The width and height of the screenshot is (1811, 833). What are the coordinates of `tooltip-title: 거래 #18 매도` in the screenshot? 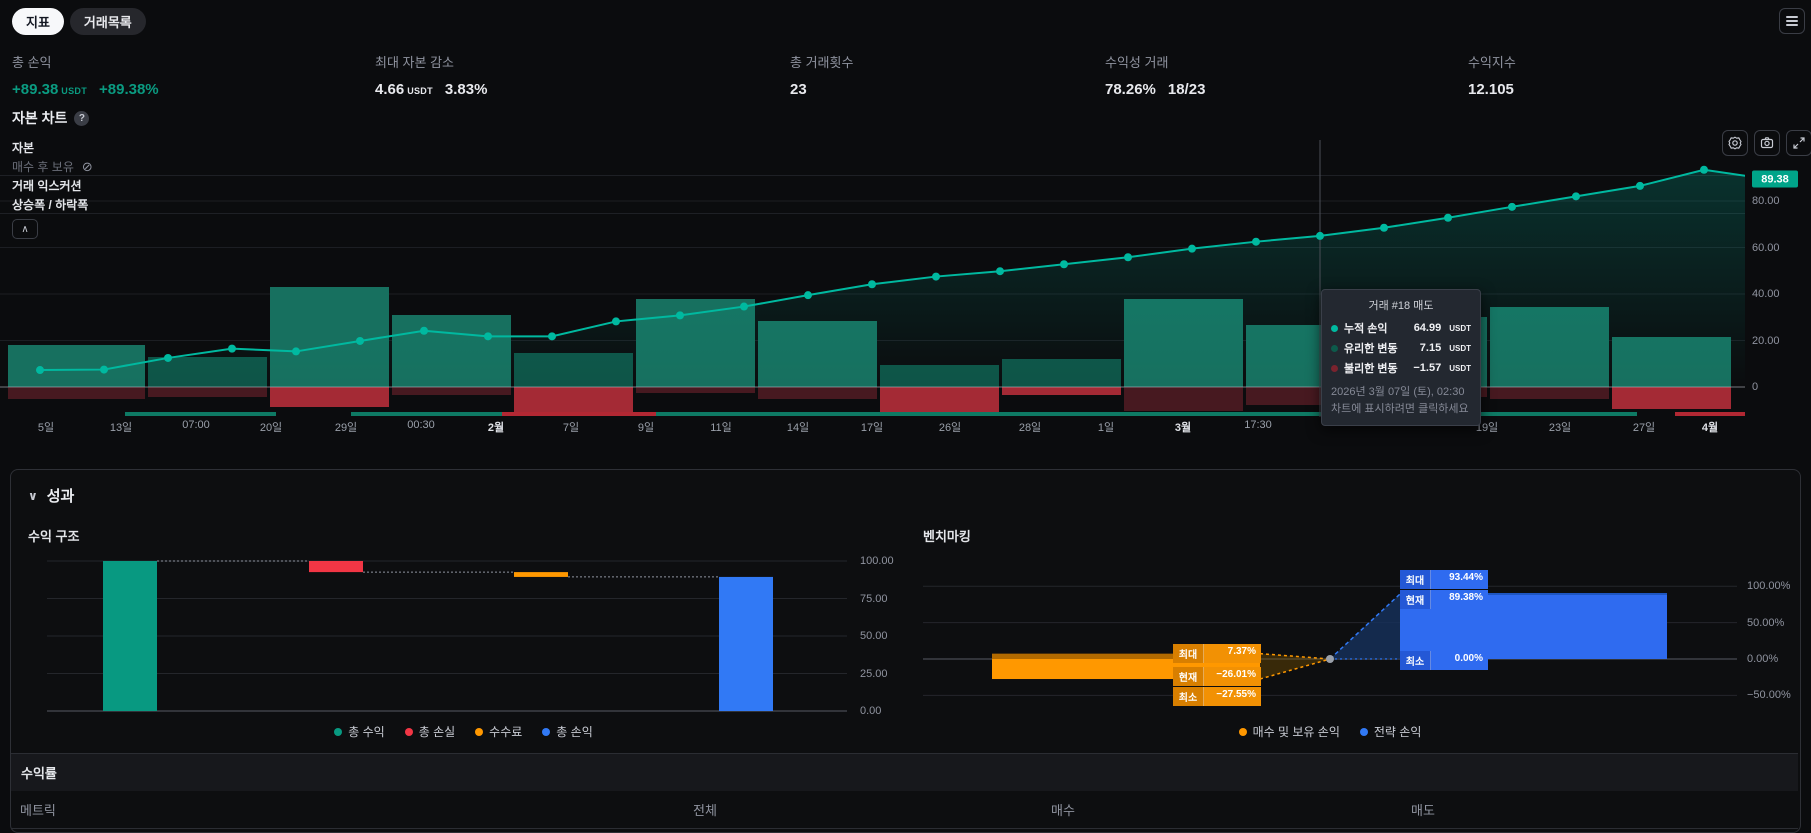 It's located at (1401, 306).